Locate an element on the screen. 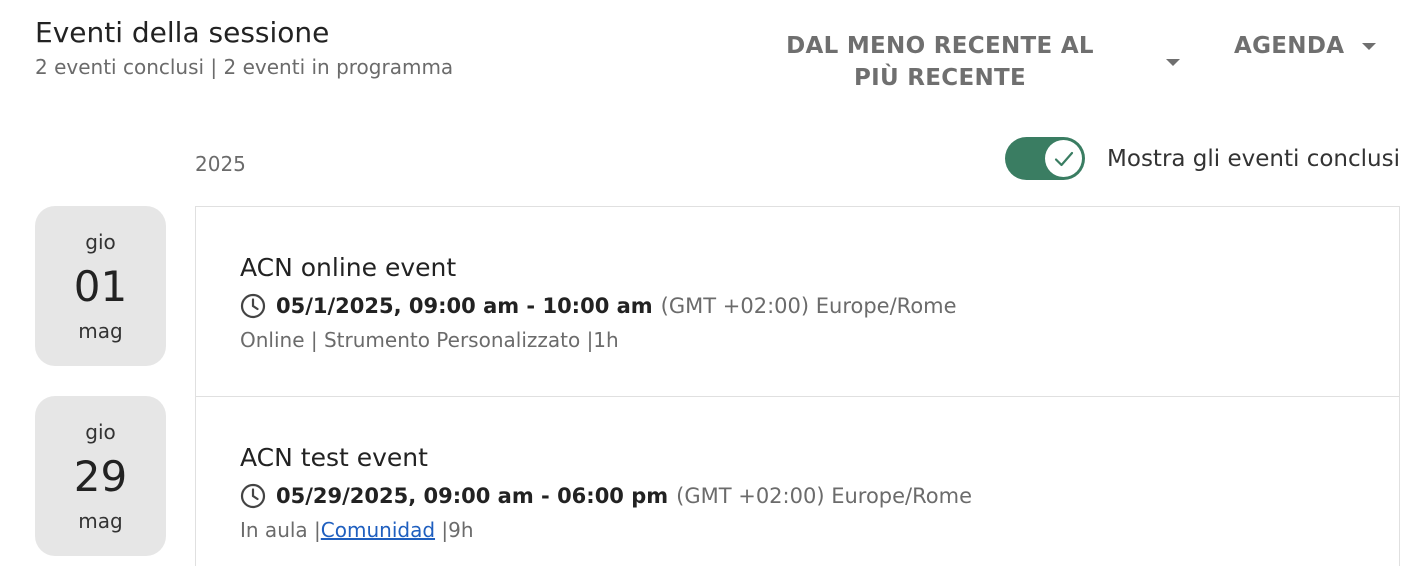 This screenshot has width=1414, height=566. event-time-range: 05/1/2025, 09:00 am - 10:00 am is located at coordinates (464, 306).